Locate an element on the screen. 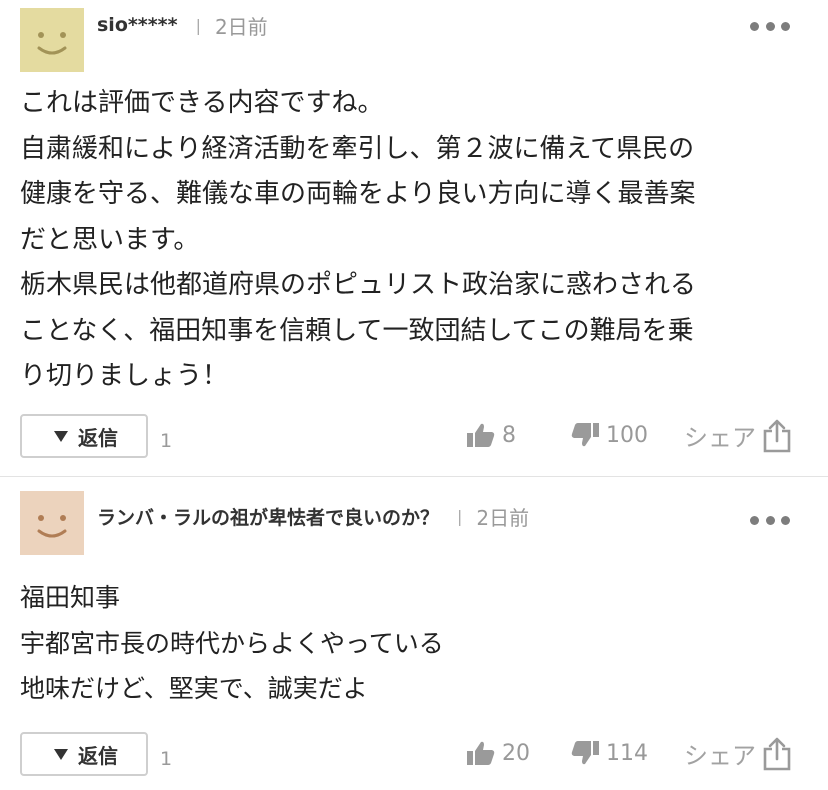  comment-actions: 返信 1 8 100 シェア is located at coordinates (414, 439).